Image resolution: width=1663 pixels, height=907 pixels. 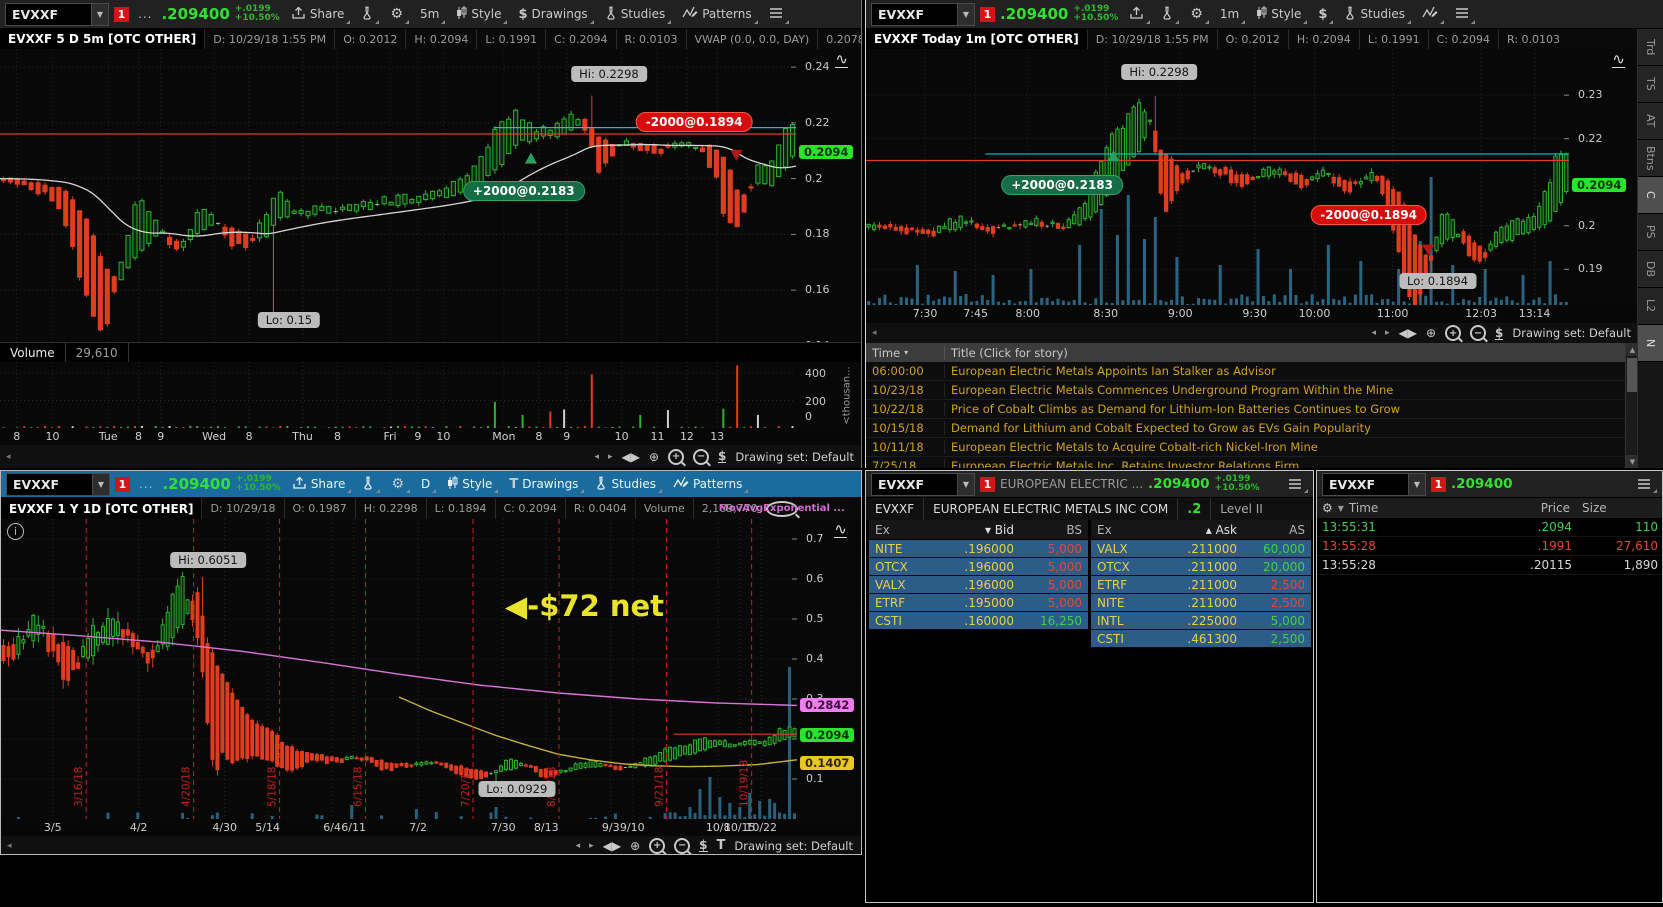 What do you see at coordinates (1430, 14) in the screenshot?
I see `patterns-icon` at bounding box center [1430, 14].